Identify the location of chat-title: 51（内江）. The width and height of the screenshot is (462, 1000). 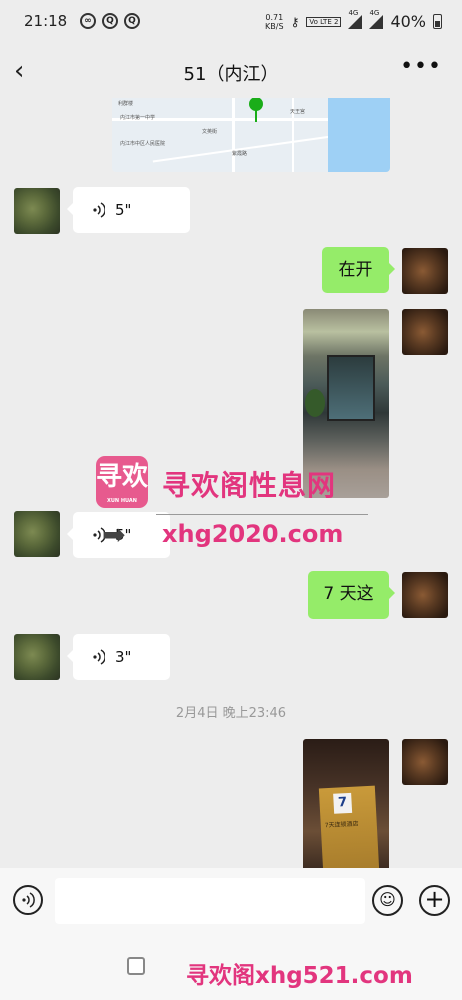
(231, 74).